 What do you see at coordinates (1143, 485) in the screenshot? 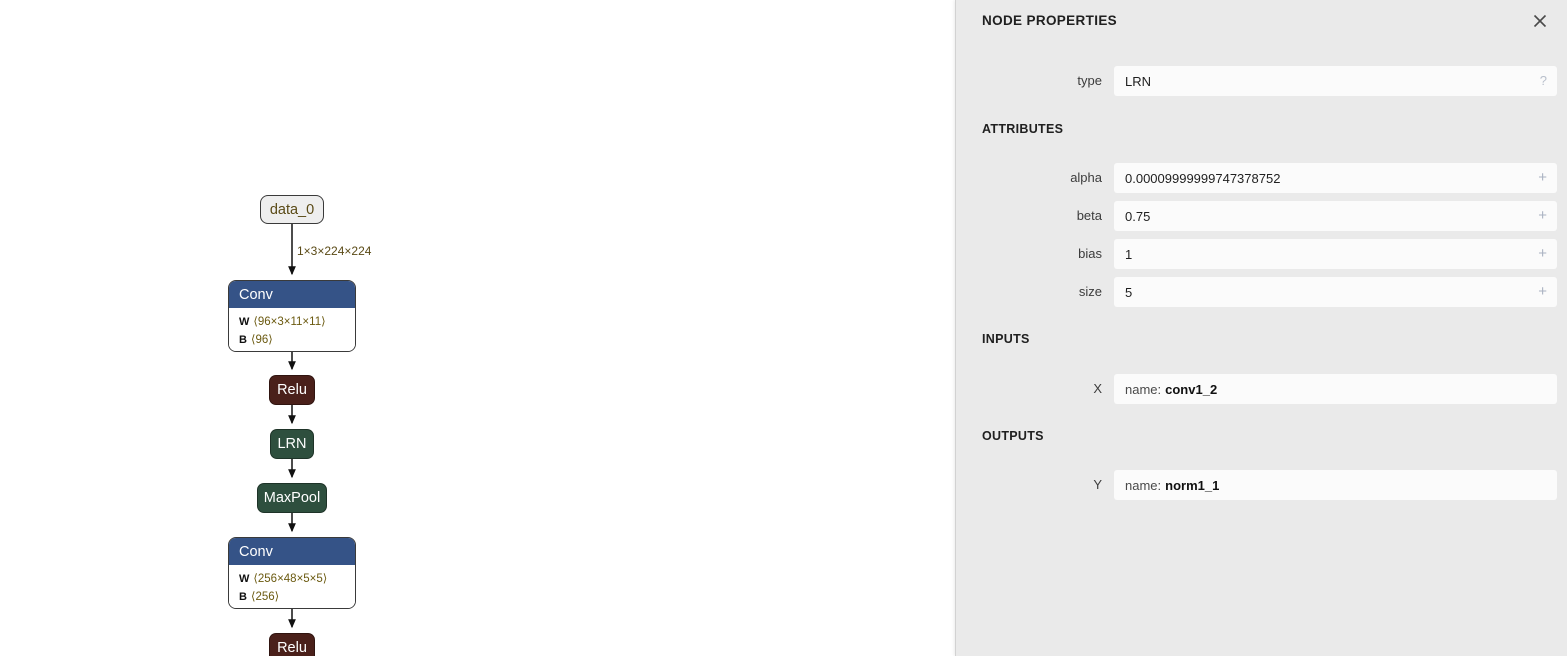
I see `output-name-prefix: name:` at bounding box center [1143, 485].